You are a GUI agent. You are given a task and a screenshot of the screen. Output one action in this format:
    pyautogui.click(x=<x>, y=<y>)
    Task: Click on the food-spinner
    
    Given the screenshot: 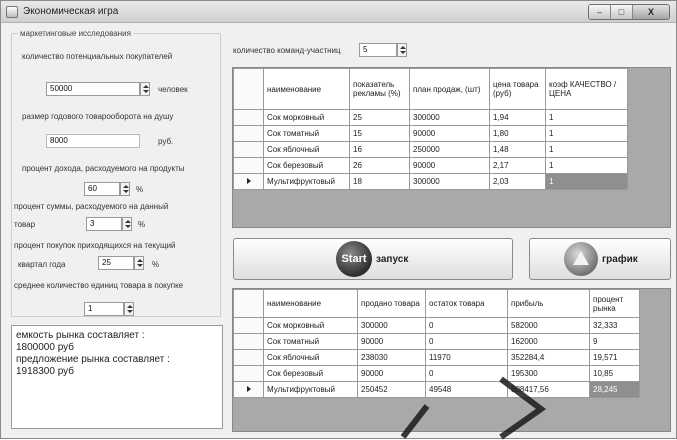 What is the action you would take?
    pyautogui.click(x=125, y=189)
    